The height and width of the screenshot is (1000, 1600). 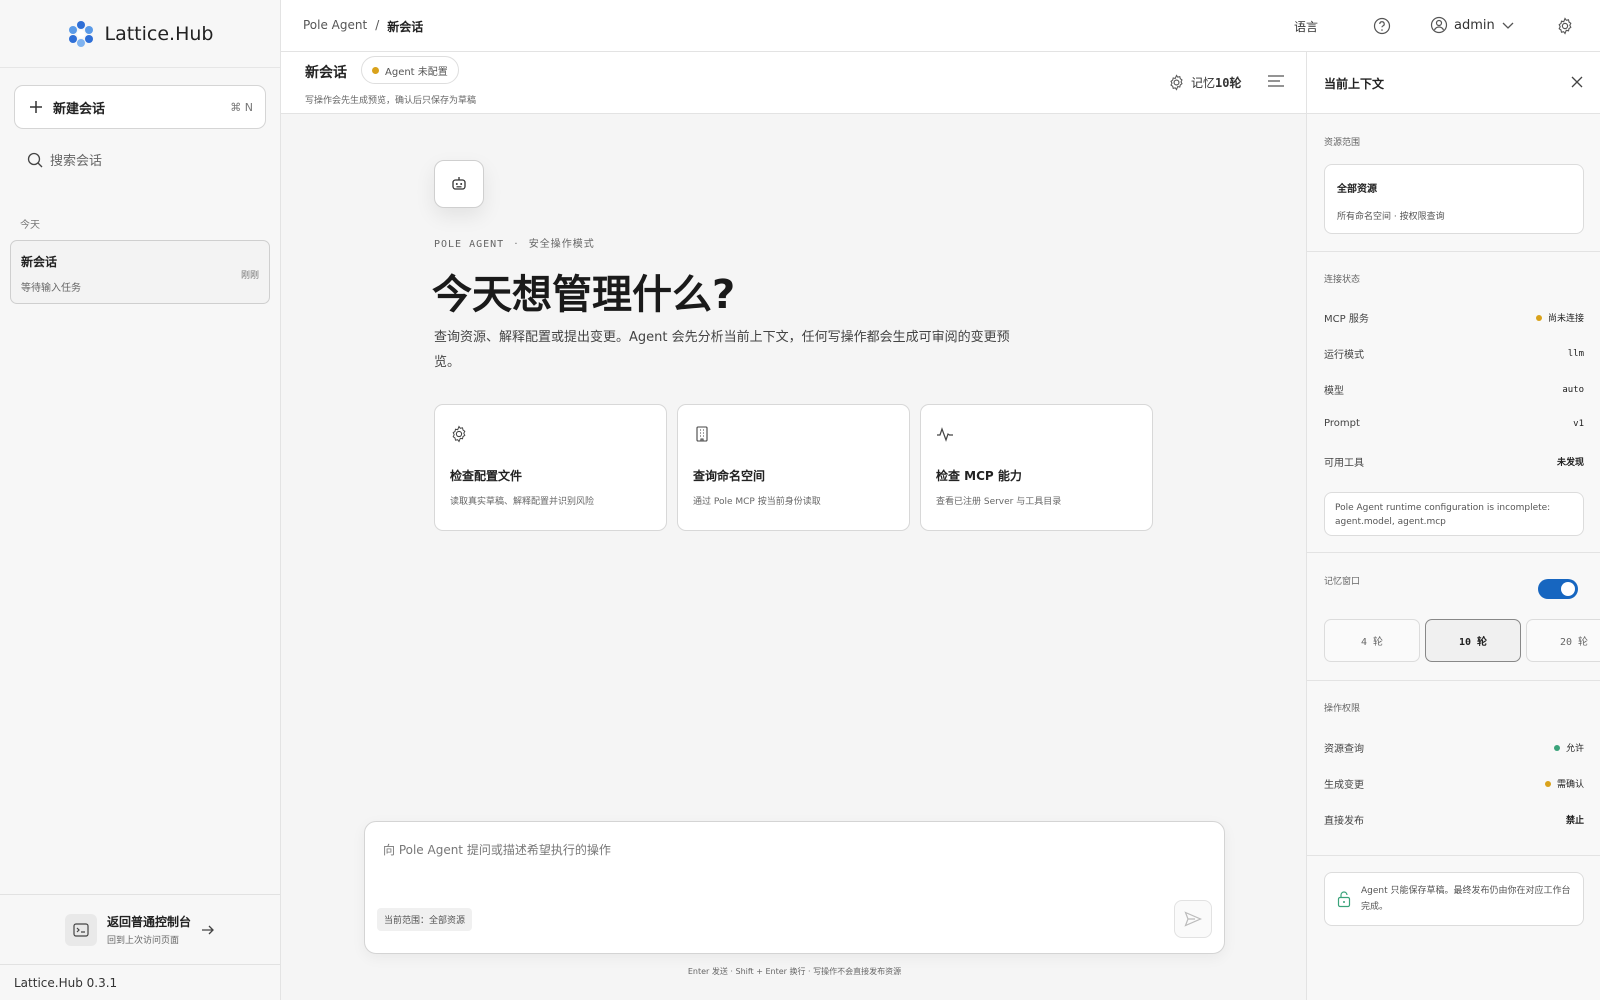 What do you see at coordinates (1454, 819) in the screenshot?
I see `permission-row-publish: 直接发布 禁止` at bounding box center [1454, 819].